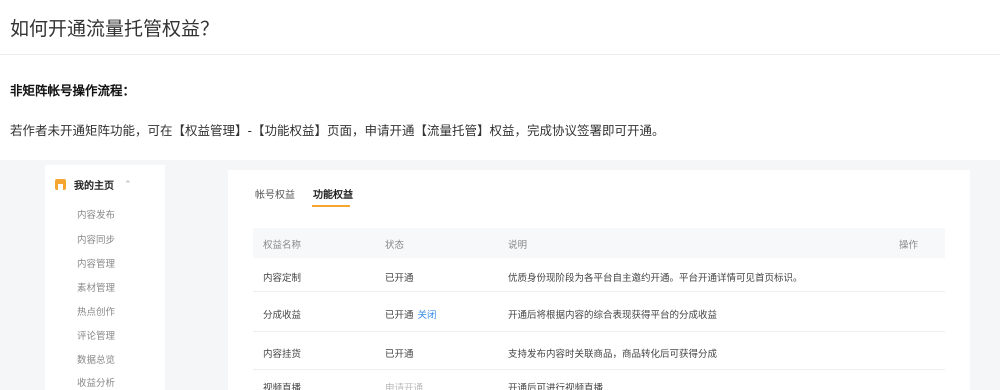  I want to click on apply-button: 申请开通, so click(404, 385).